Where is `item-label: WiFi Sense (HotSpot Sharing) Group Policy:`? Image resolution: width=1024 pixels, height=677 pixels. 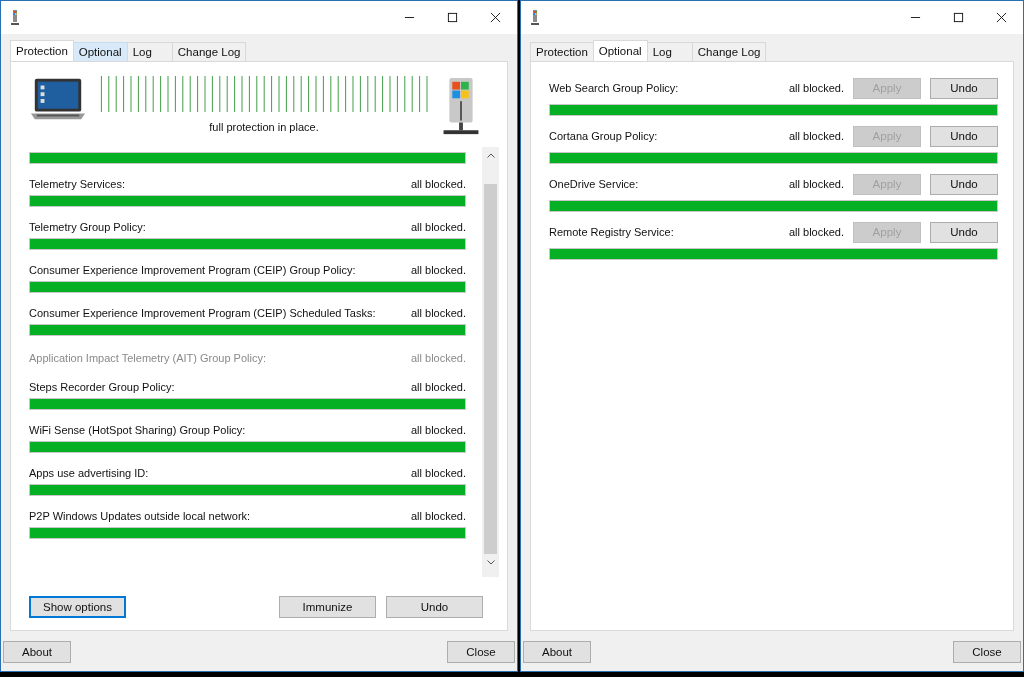
item-label: WiFi Sense (HotSpot Sharing) Group Policy: is located at coordinates (137, 431).